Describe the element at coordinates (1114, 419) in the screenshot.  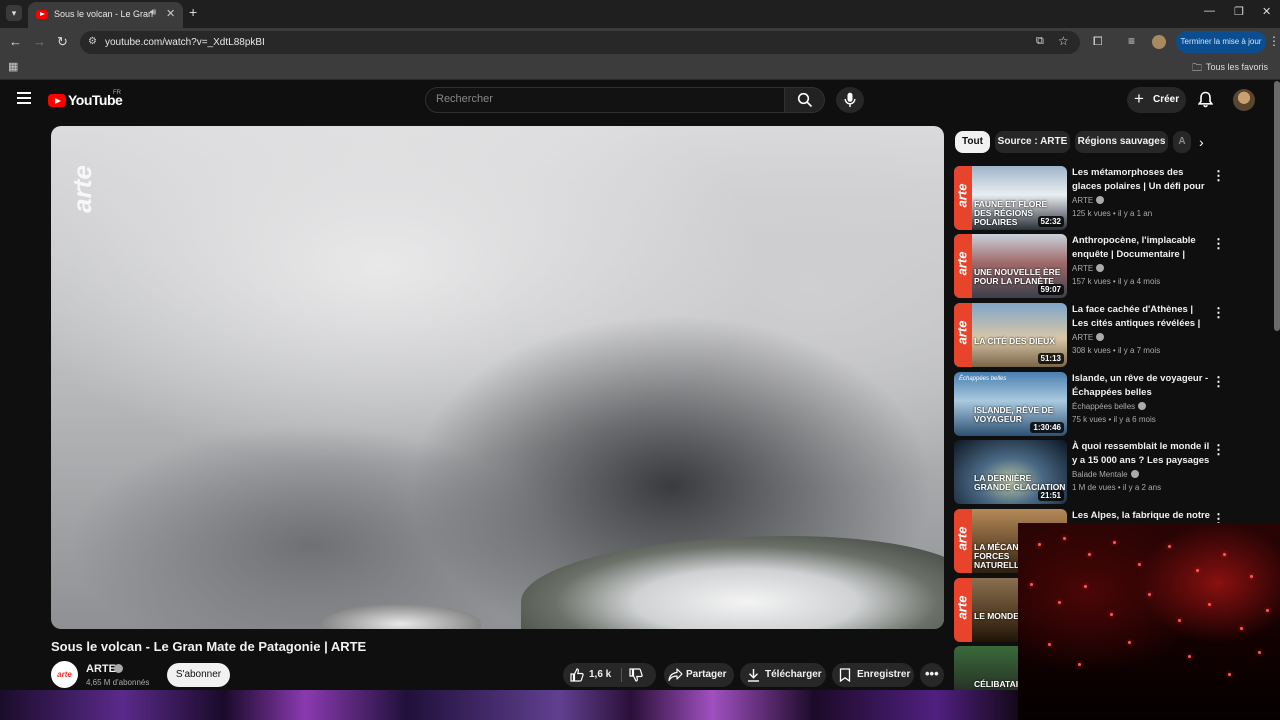
I see `recommendation-meta: 75 k vues • il y a 6 mois` at that location.